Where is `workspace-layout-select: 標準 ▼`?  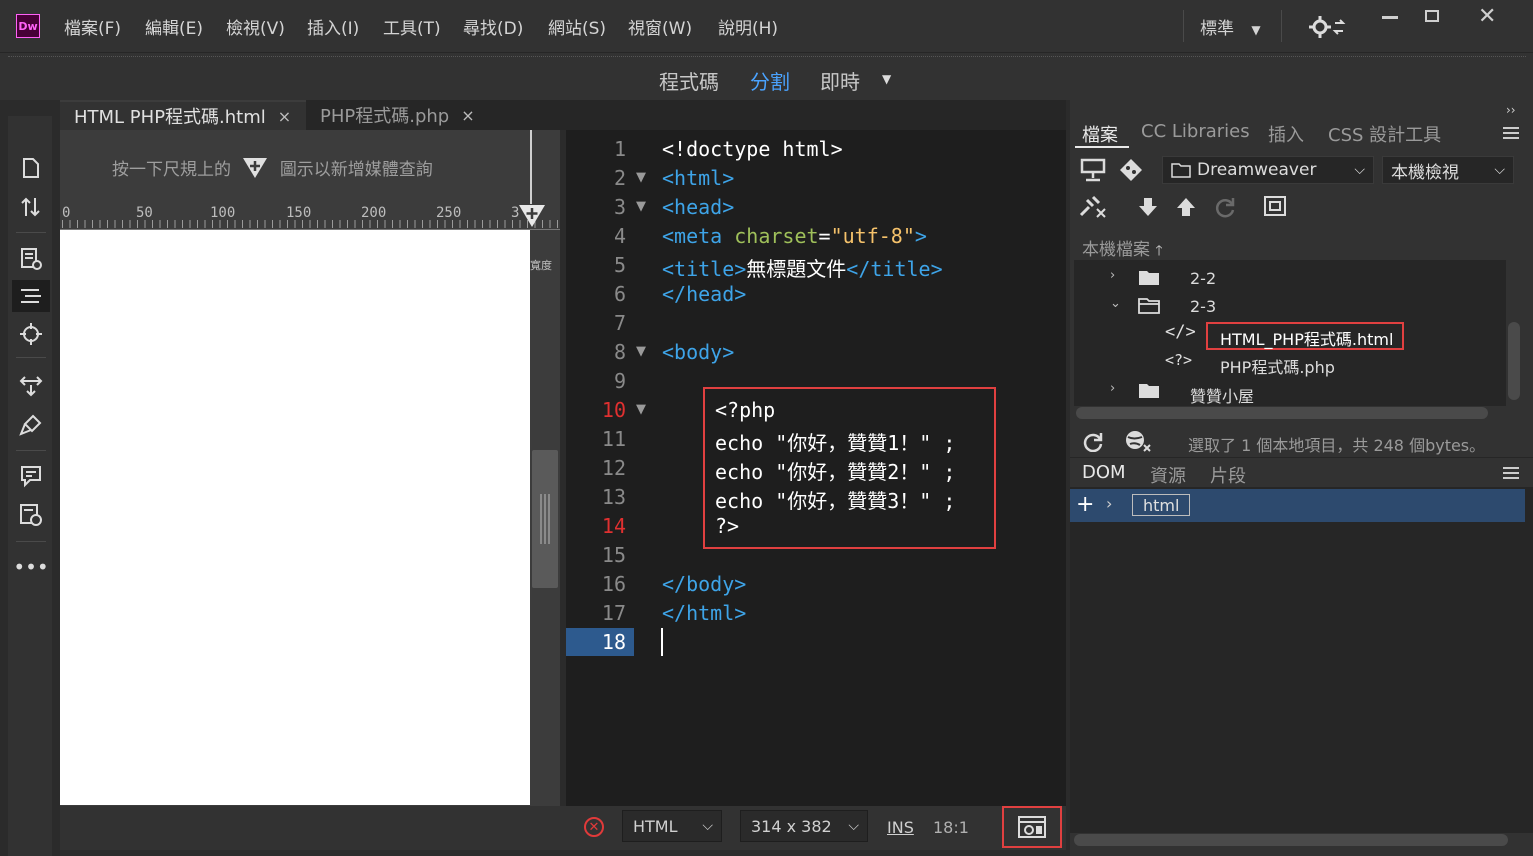 workspace-layout-select: 標準 ▼ is located at coordinates (1230, 26).